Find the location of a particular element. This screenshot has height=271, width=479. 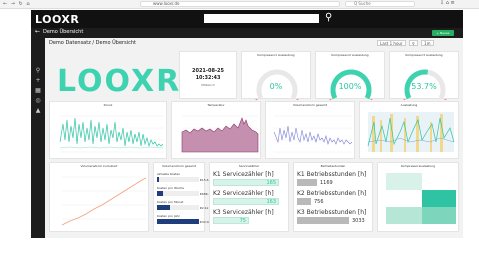

auslastung-chart-panel: Auslastung is located at coordinates (409, 130).